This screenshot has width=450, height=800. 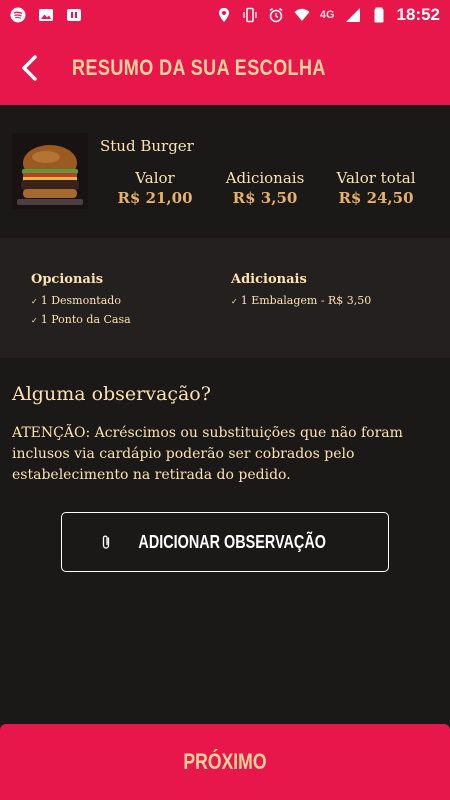 I want to click on additional-item: ✓ 1 Embalagem - R$ 3,50, so click(x=301, y=300).